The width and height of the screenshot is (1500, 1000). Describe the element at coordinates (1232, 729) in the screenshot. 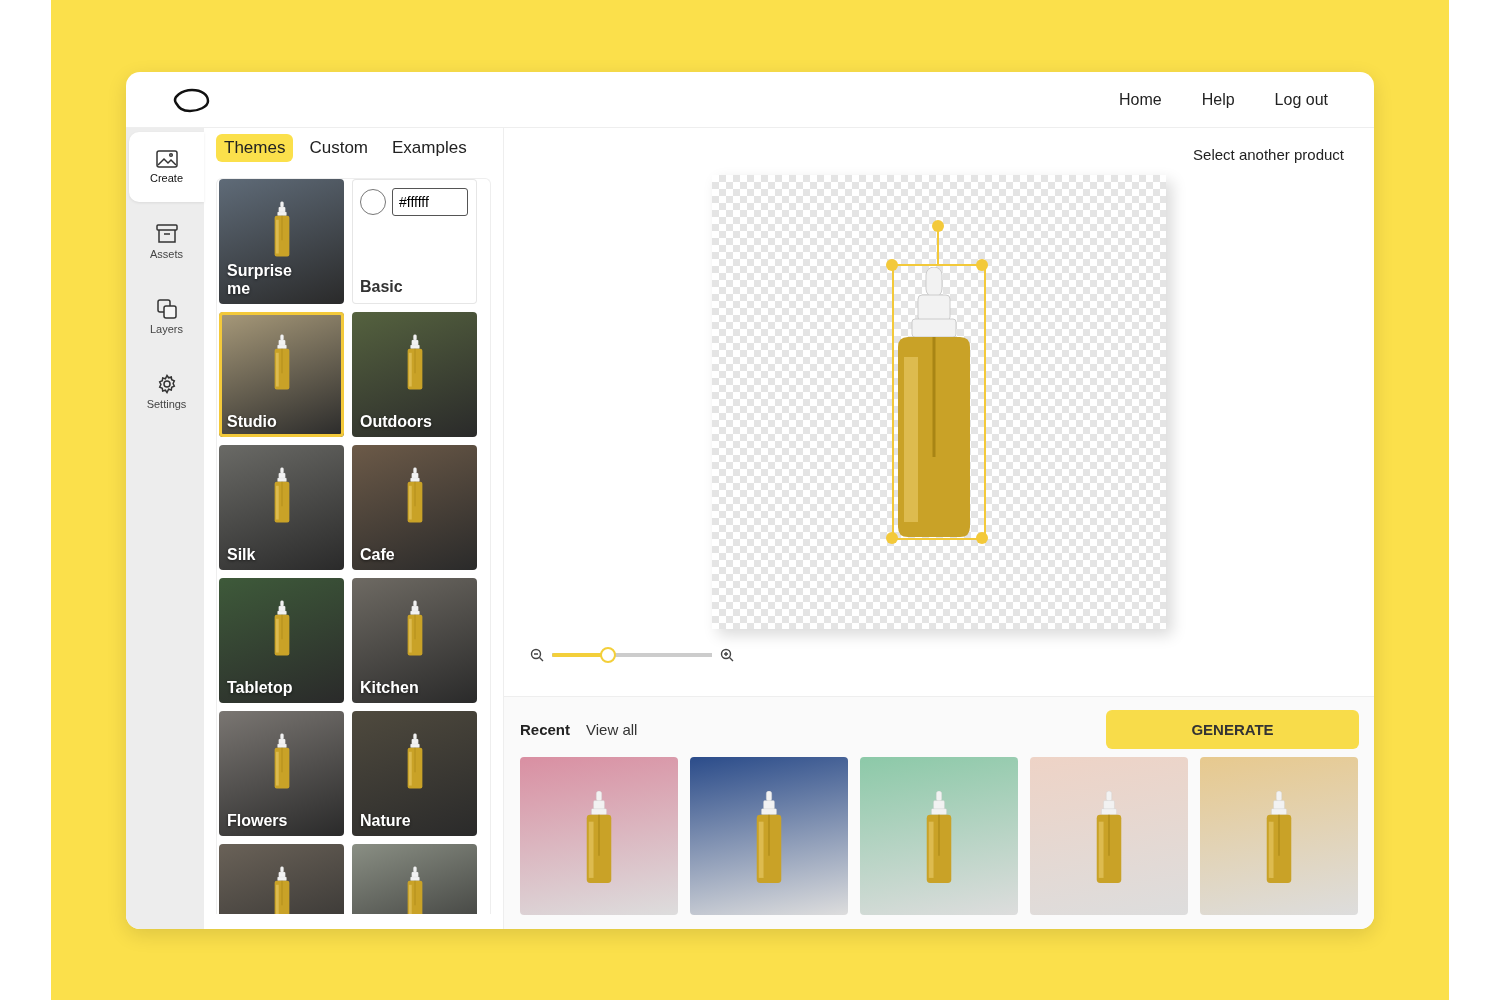

I see `generate-button: GENERATE` at that location.